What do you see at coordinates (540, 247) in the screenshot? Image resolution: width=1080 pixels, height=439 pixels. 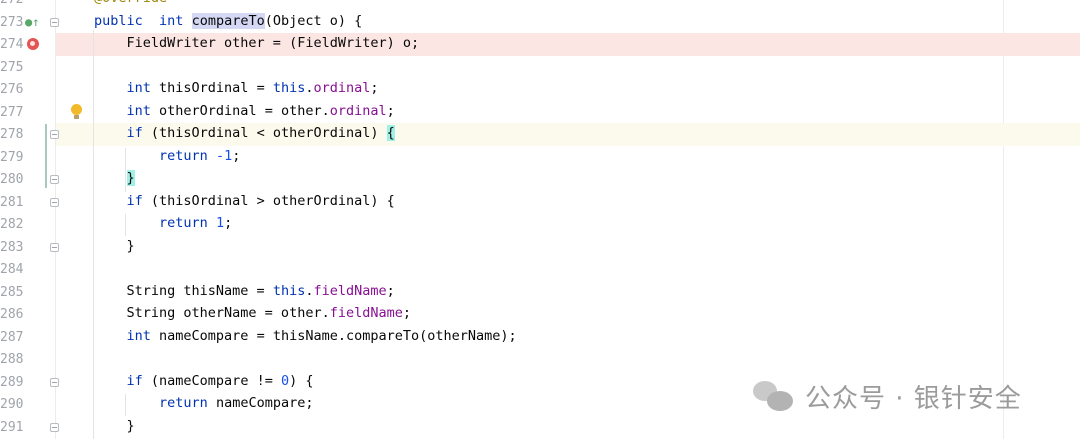 I see `code-line: 283 }` at bounding box center [540, 247].